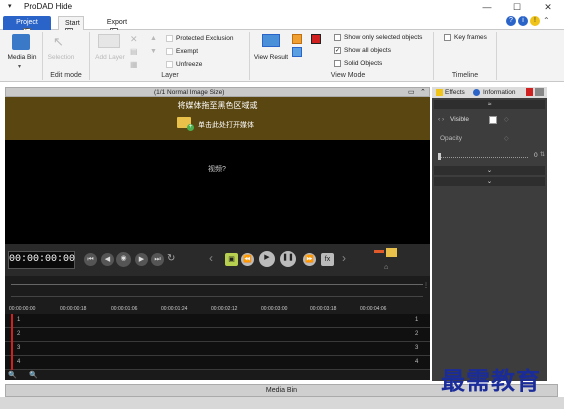 The image size is (564, 409). I want to click on preview-window-icon: ▭, so click(411, 92).